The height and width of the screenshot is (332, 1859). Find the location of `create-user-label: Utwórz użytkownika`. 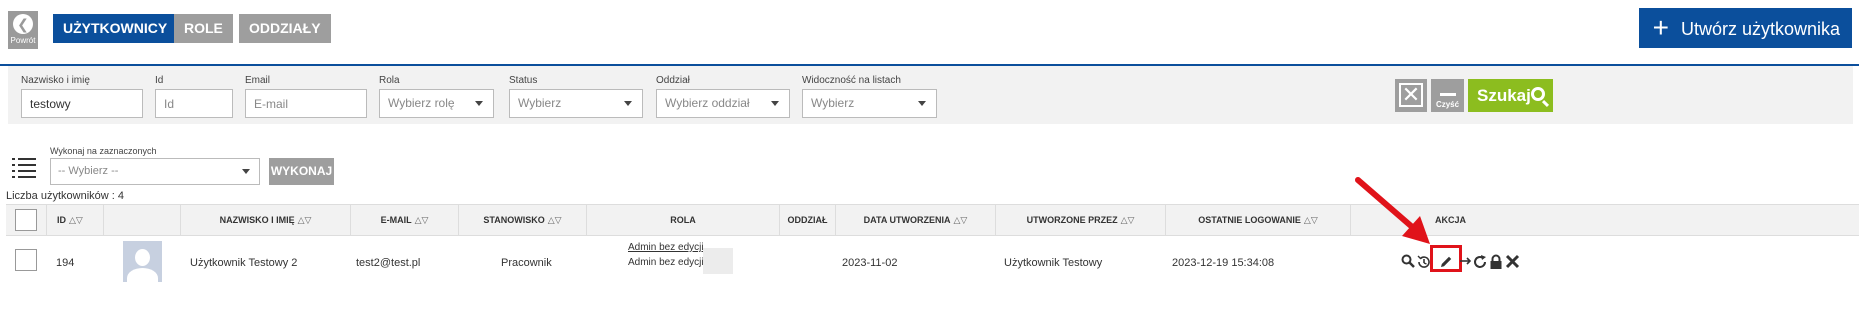

create-user-label: Utwórz użytkownika is located at coordinates (1760, 29).